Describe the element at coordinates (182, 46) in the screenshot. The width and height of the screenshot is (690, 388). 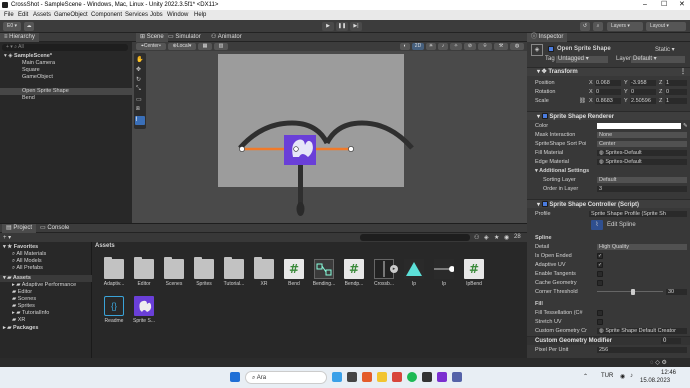
I see `space-dropdown: ⊕Local▾` at that location.